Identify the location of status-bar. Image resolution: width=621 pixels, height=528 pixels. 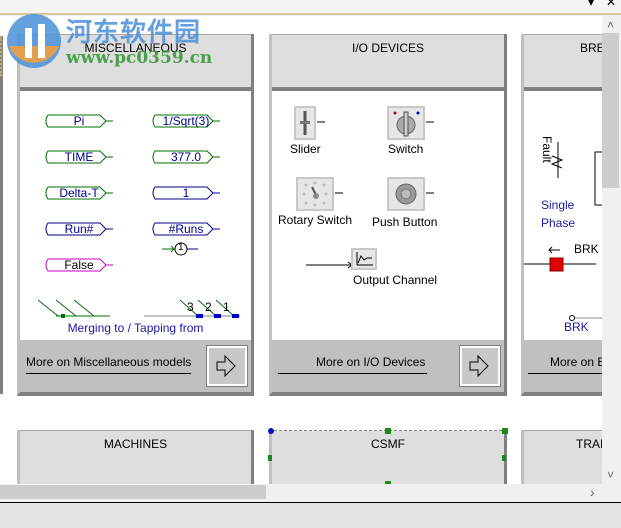
(310, 515).